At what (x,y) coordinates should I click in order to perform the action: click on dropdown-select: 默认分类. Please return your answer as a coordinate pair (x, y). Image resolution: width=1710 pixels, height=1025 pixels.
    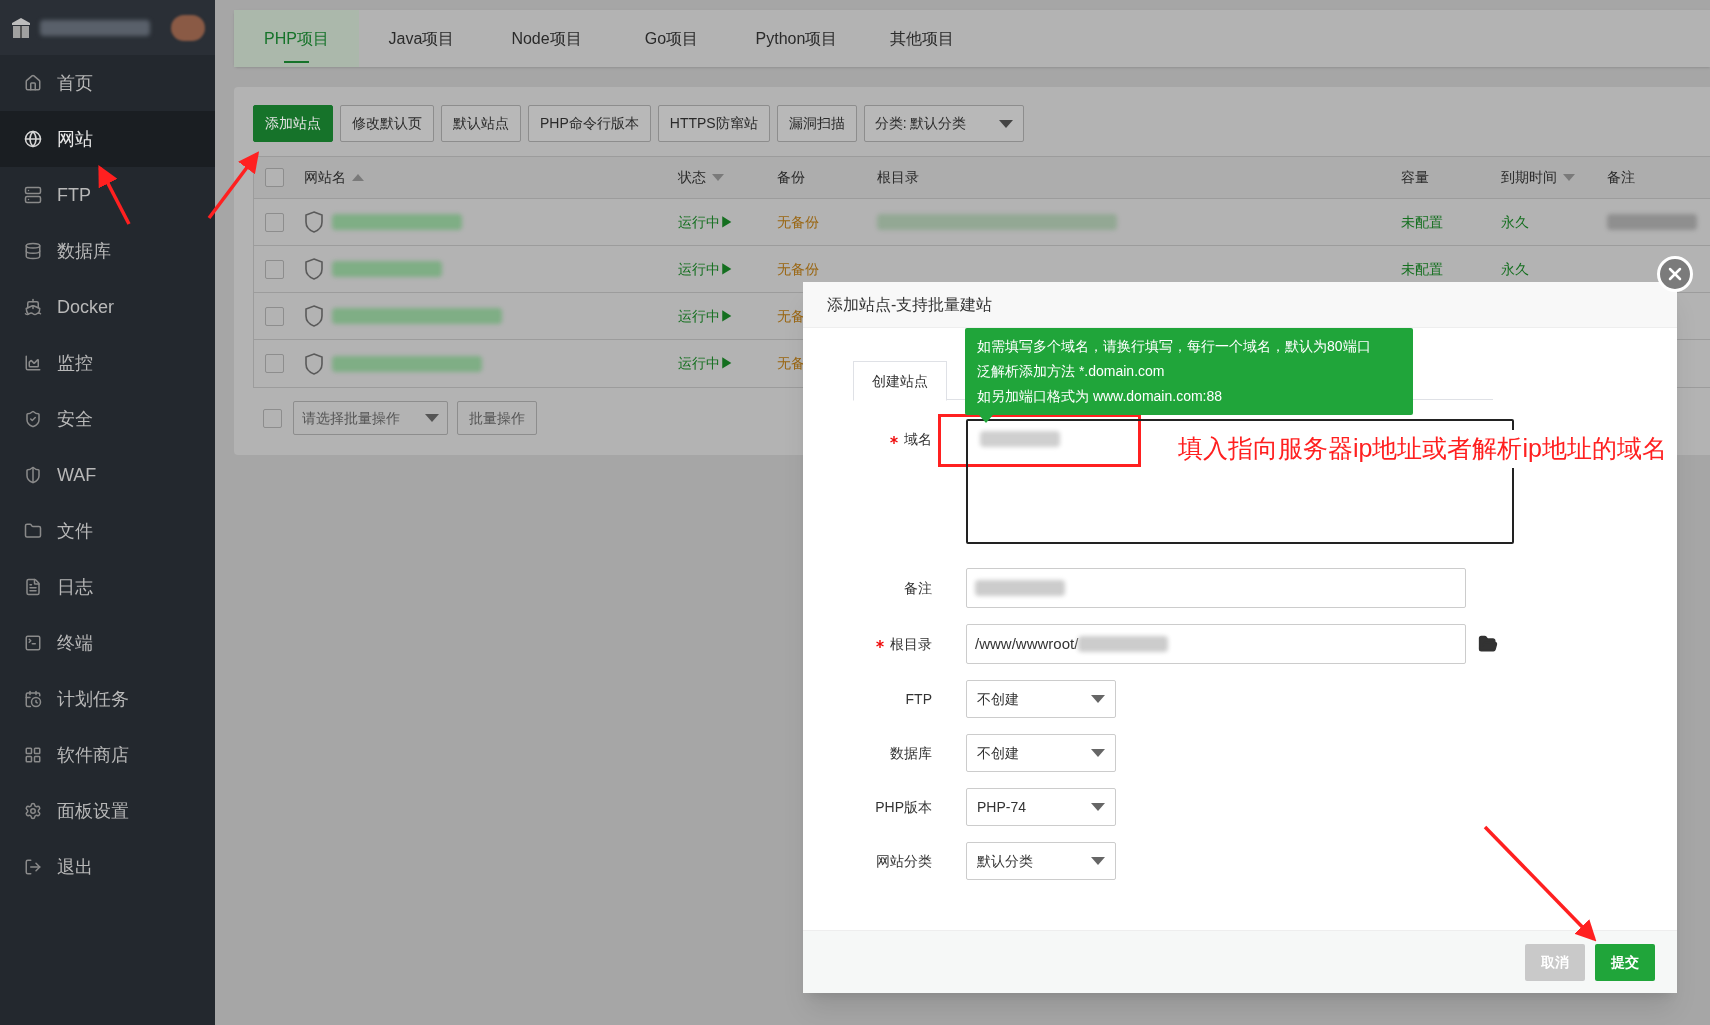
    Looking at the image, I should click on (1041, 861).